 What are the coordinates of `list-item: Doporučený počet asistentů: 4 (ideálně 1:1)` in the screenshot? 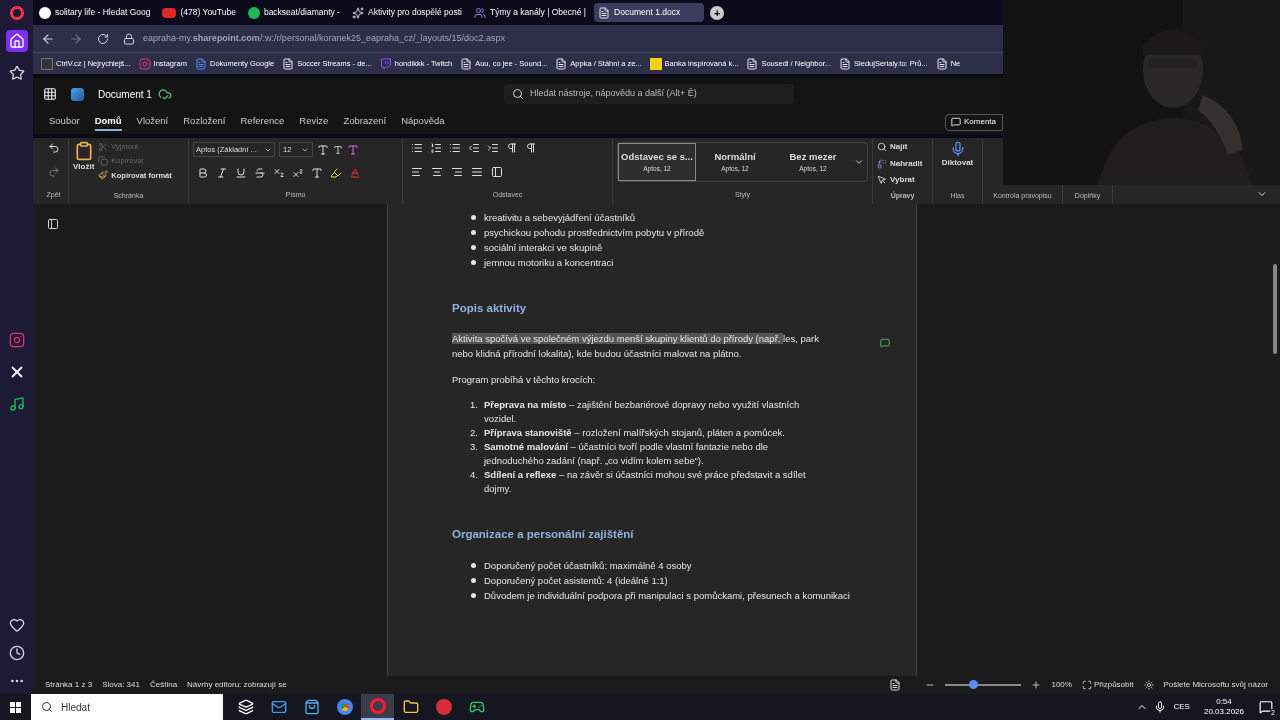 It's located at (576, 580).